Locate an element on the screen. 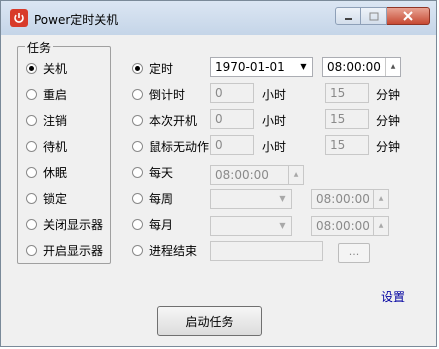 The height and width of the screenshot is (349, 439). start-task-label: 启动任务 is located at coordinates (209, 321).